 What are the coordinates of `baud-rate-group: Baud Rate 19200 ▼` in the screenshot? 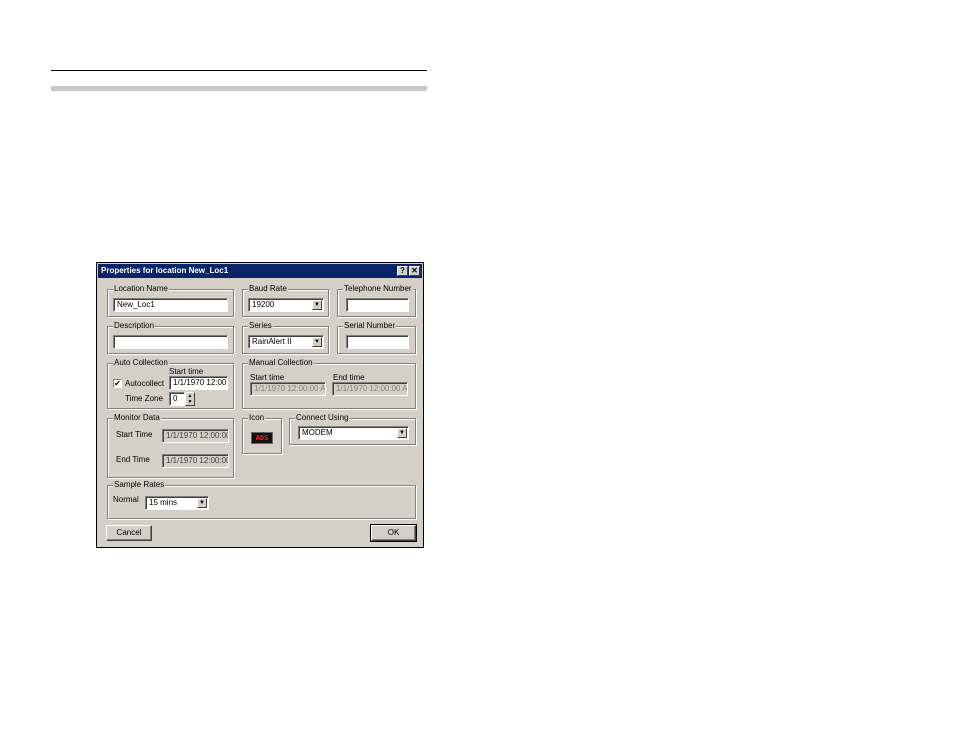 It's located at (285, 300).